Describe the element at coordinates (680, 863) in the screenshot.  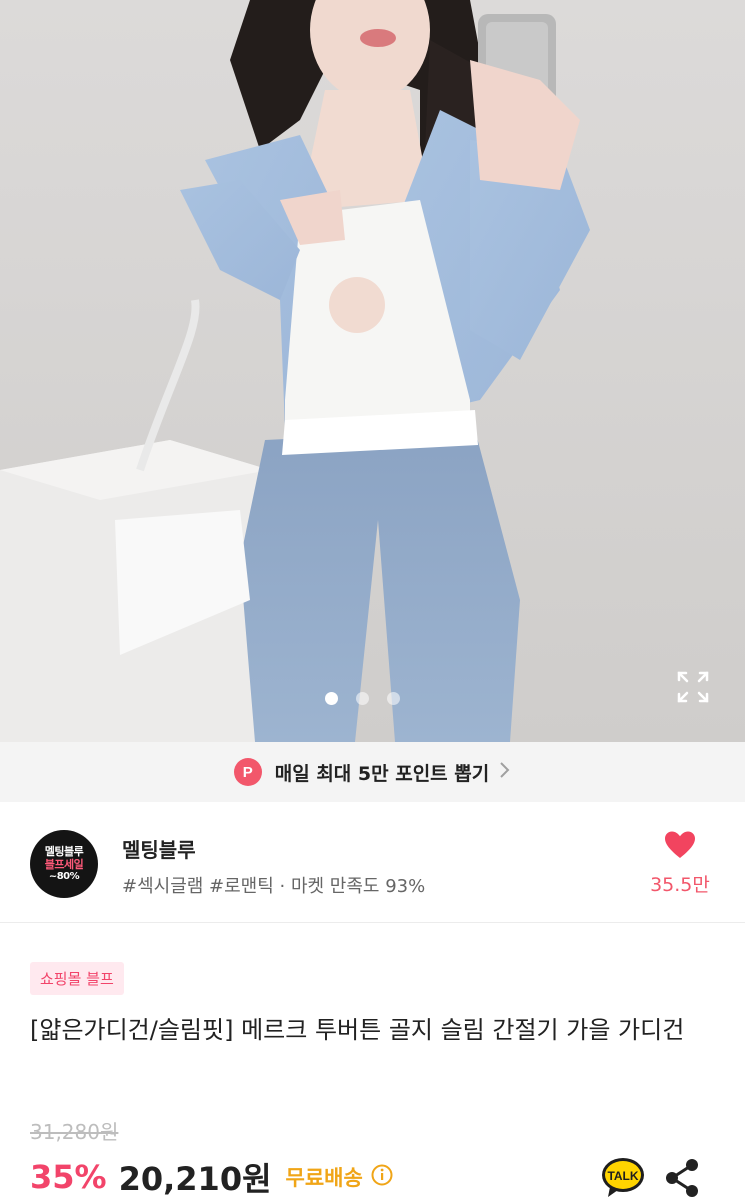
I see `like-button: 35.5만` at that location.